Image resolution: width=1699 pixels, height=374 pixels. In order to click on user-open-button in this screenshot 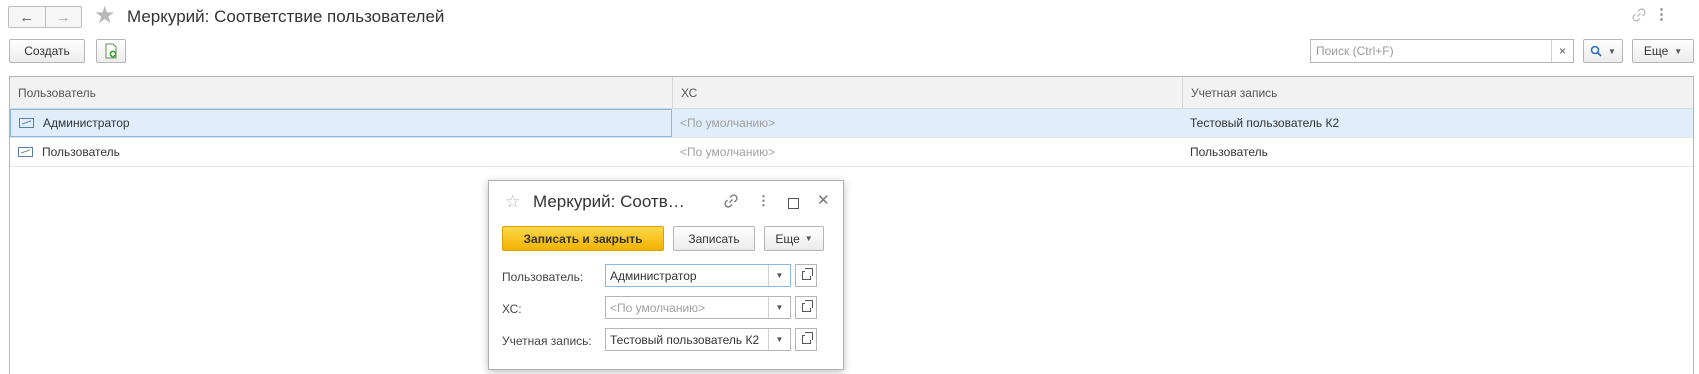, I will do `click(806, 275)`.